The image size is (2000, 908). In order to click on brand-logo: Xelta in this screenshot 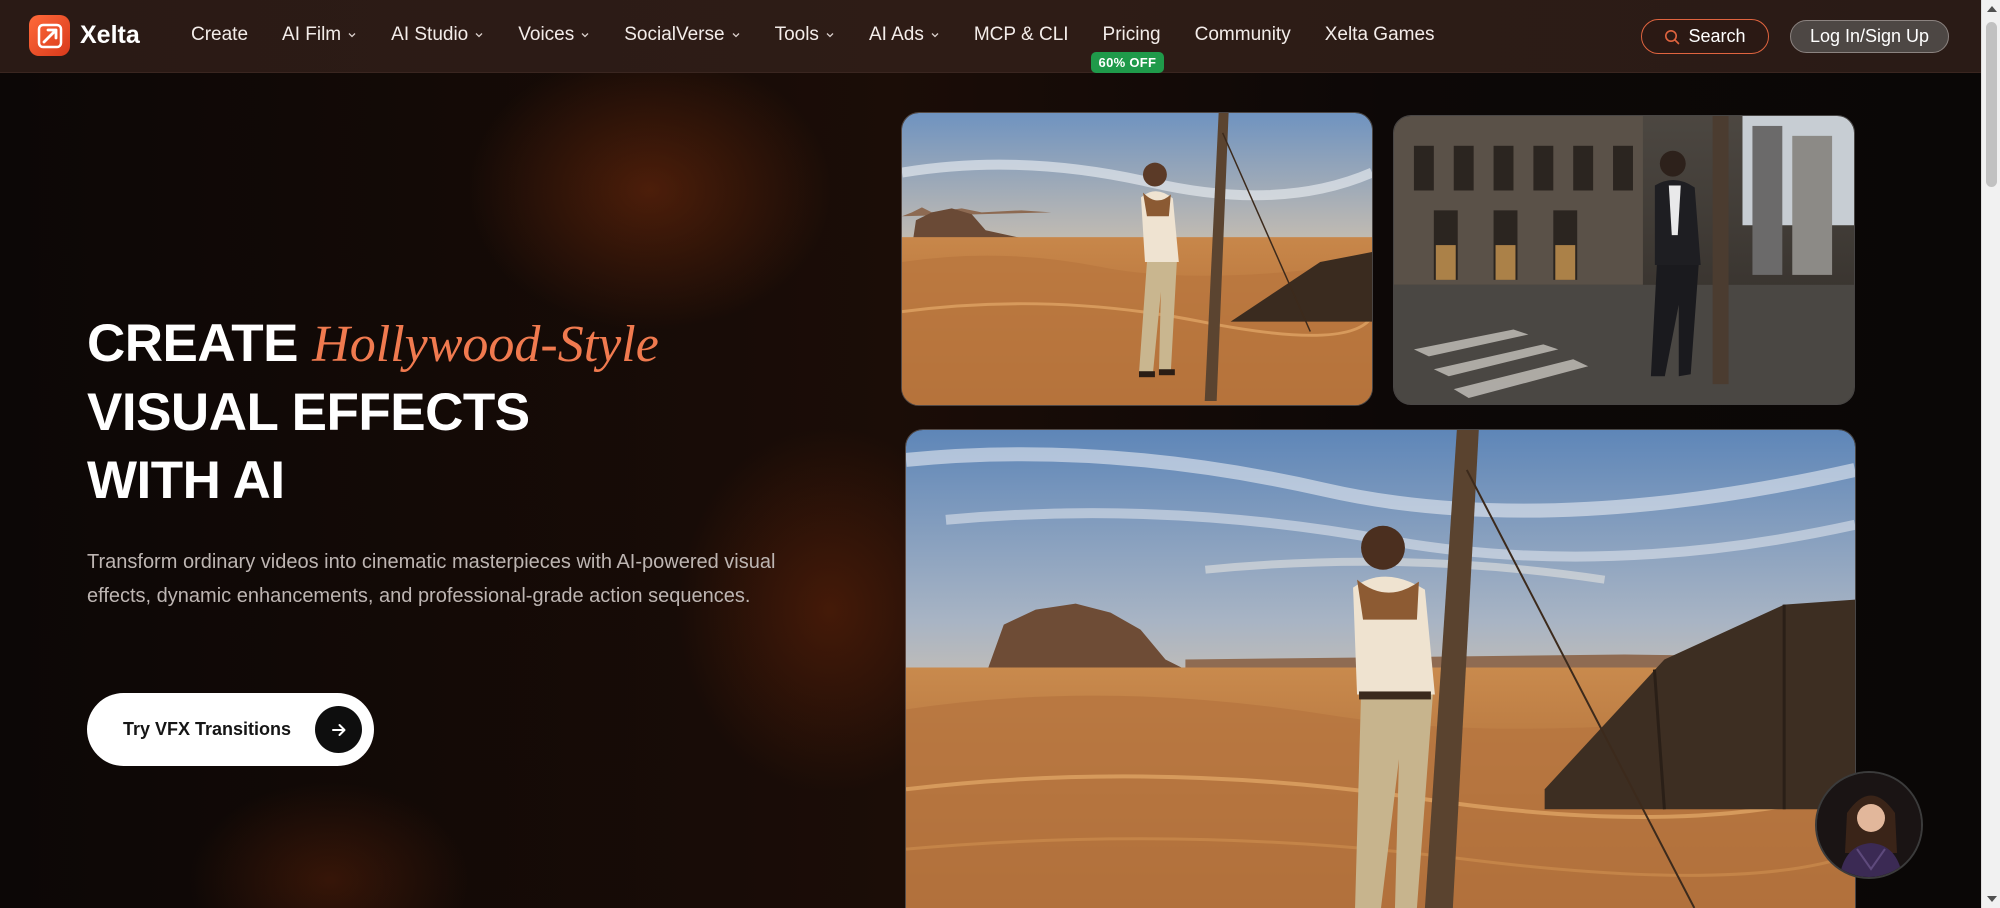, I will do `click(84, 35)`.